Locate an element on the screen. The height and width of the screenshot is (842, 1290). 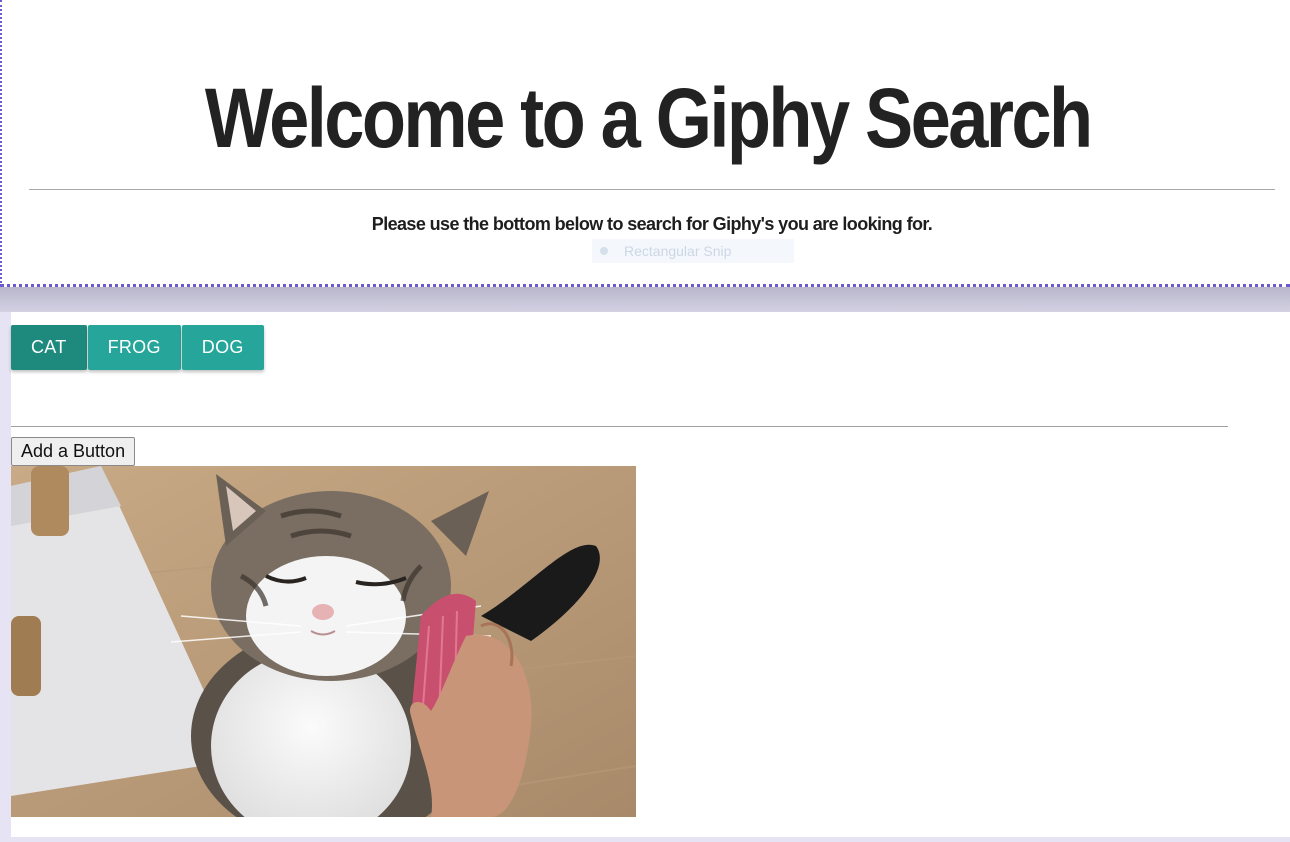
topic-button-cat: CAT is located at coordinates (49, 347).